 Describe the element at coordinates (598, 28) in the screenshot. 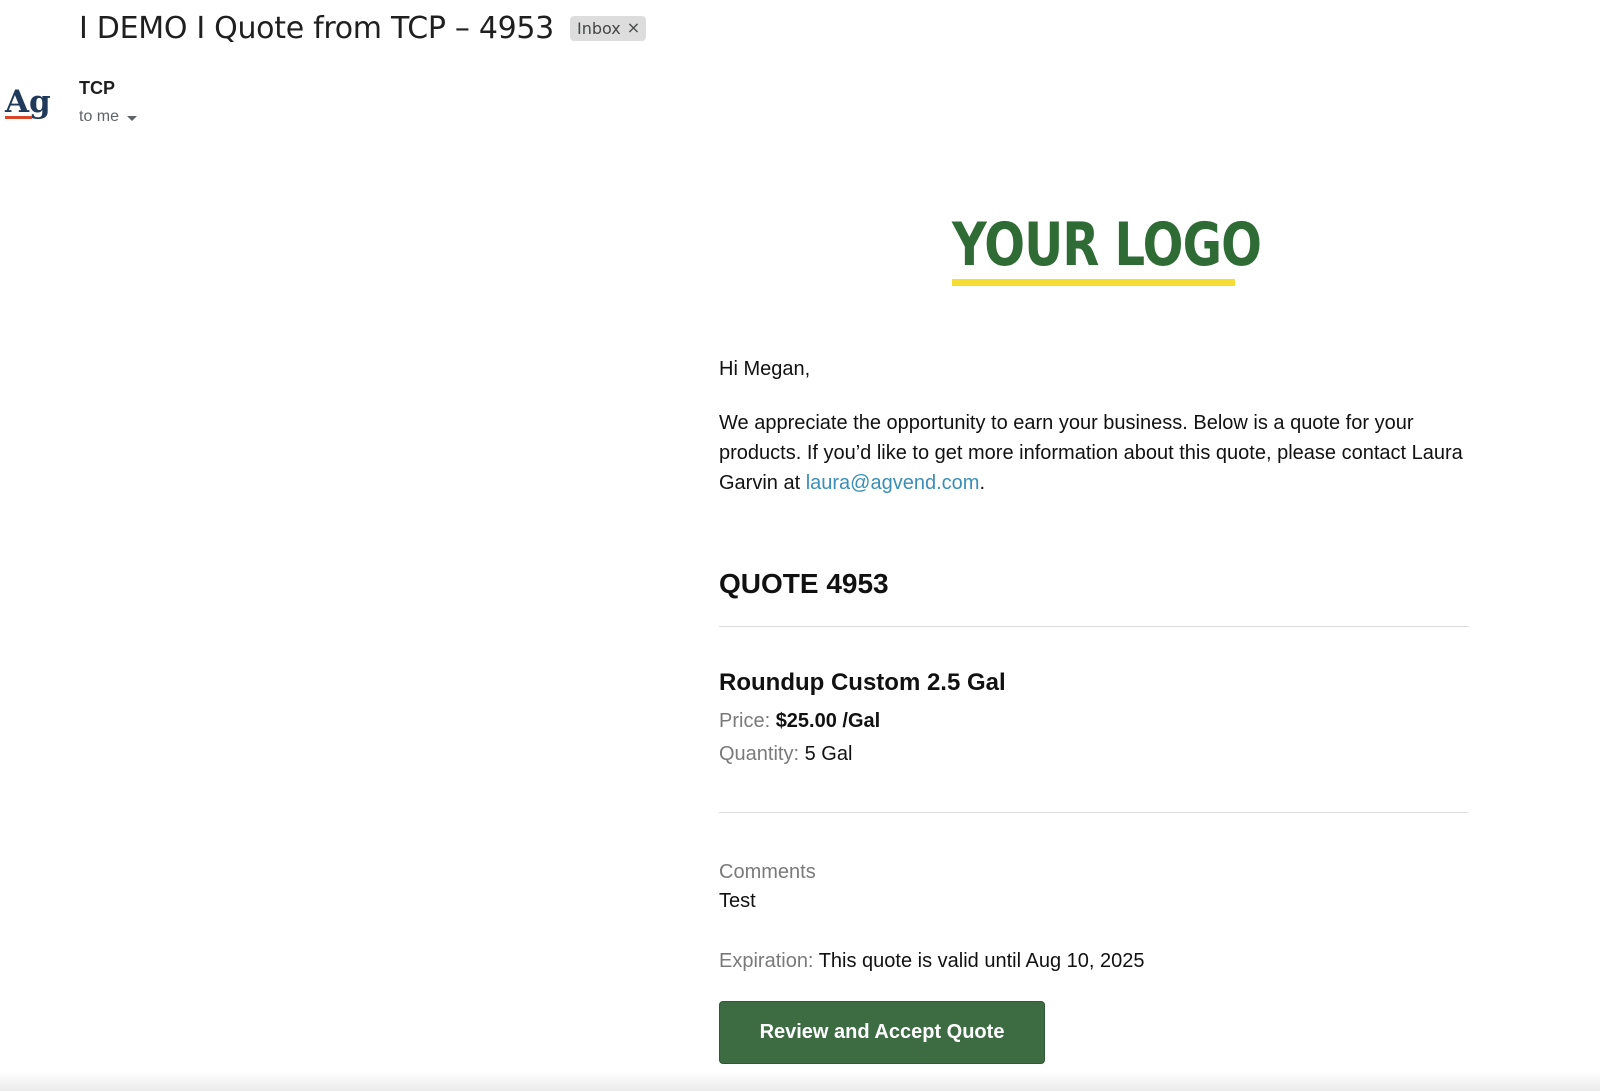

I see `inbox-label-text: Inbox` at that location.